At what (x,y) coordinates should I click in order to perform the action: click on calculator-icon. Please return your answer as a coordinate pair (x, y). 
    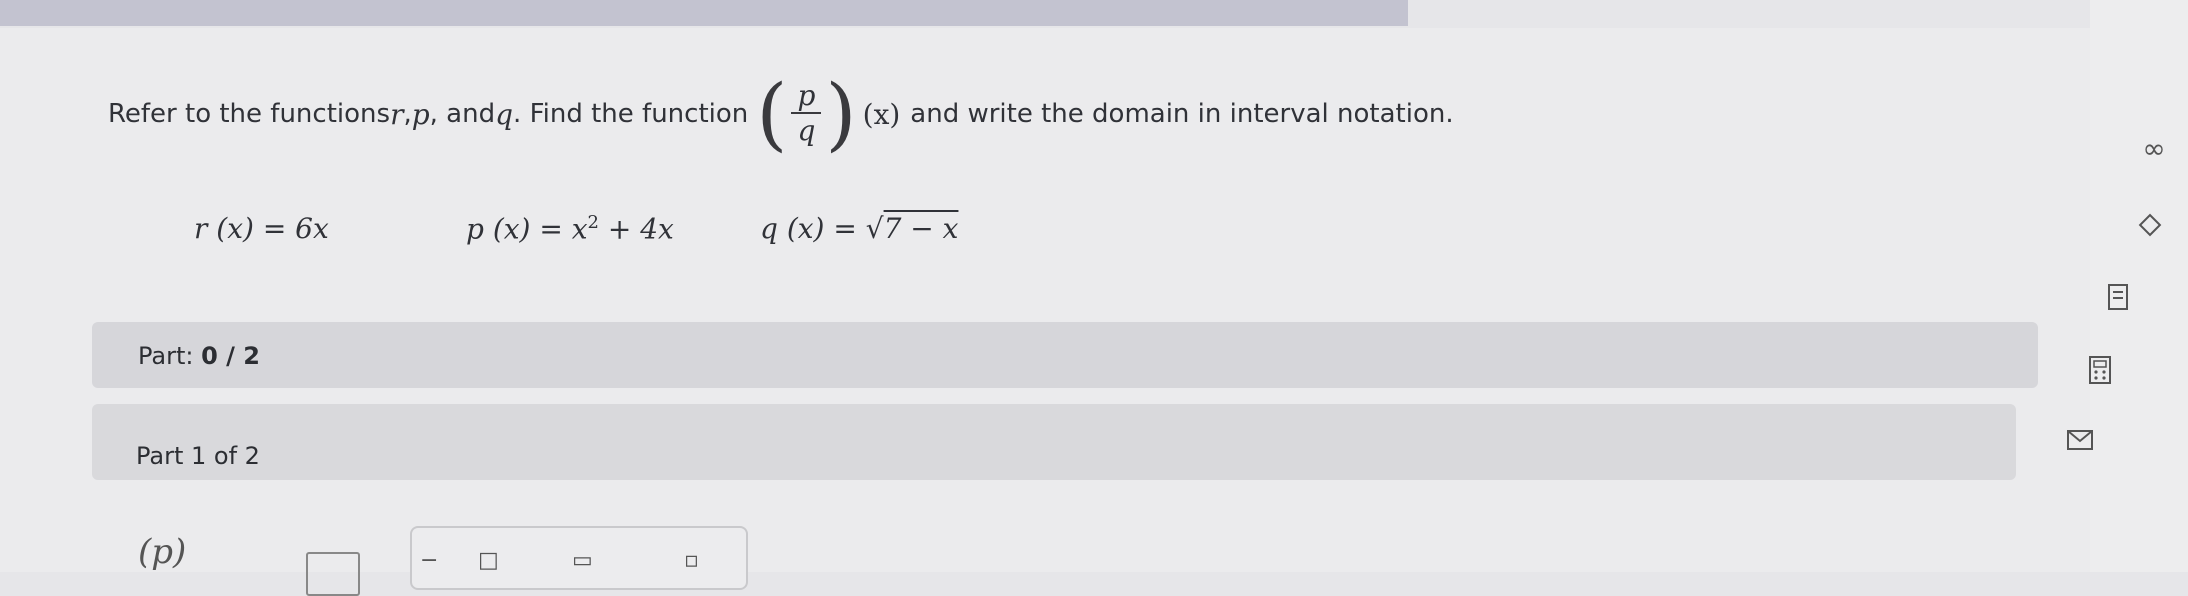
    Looking at the image, I should click on (2100, 373).